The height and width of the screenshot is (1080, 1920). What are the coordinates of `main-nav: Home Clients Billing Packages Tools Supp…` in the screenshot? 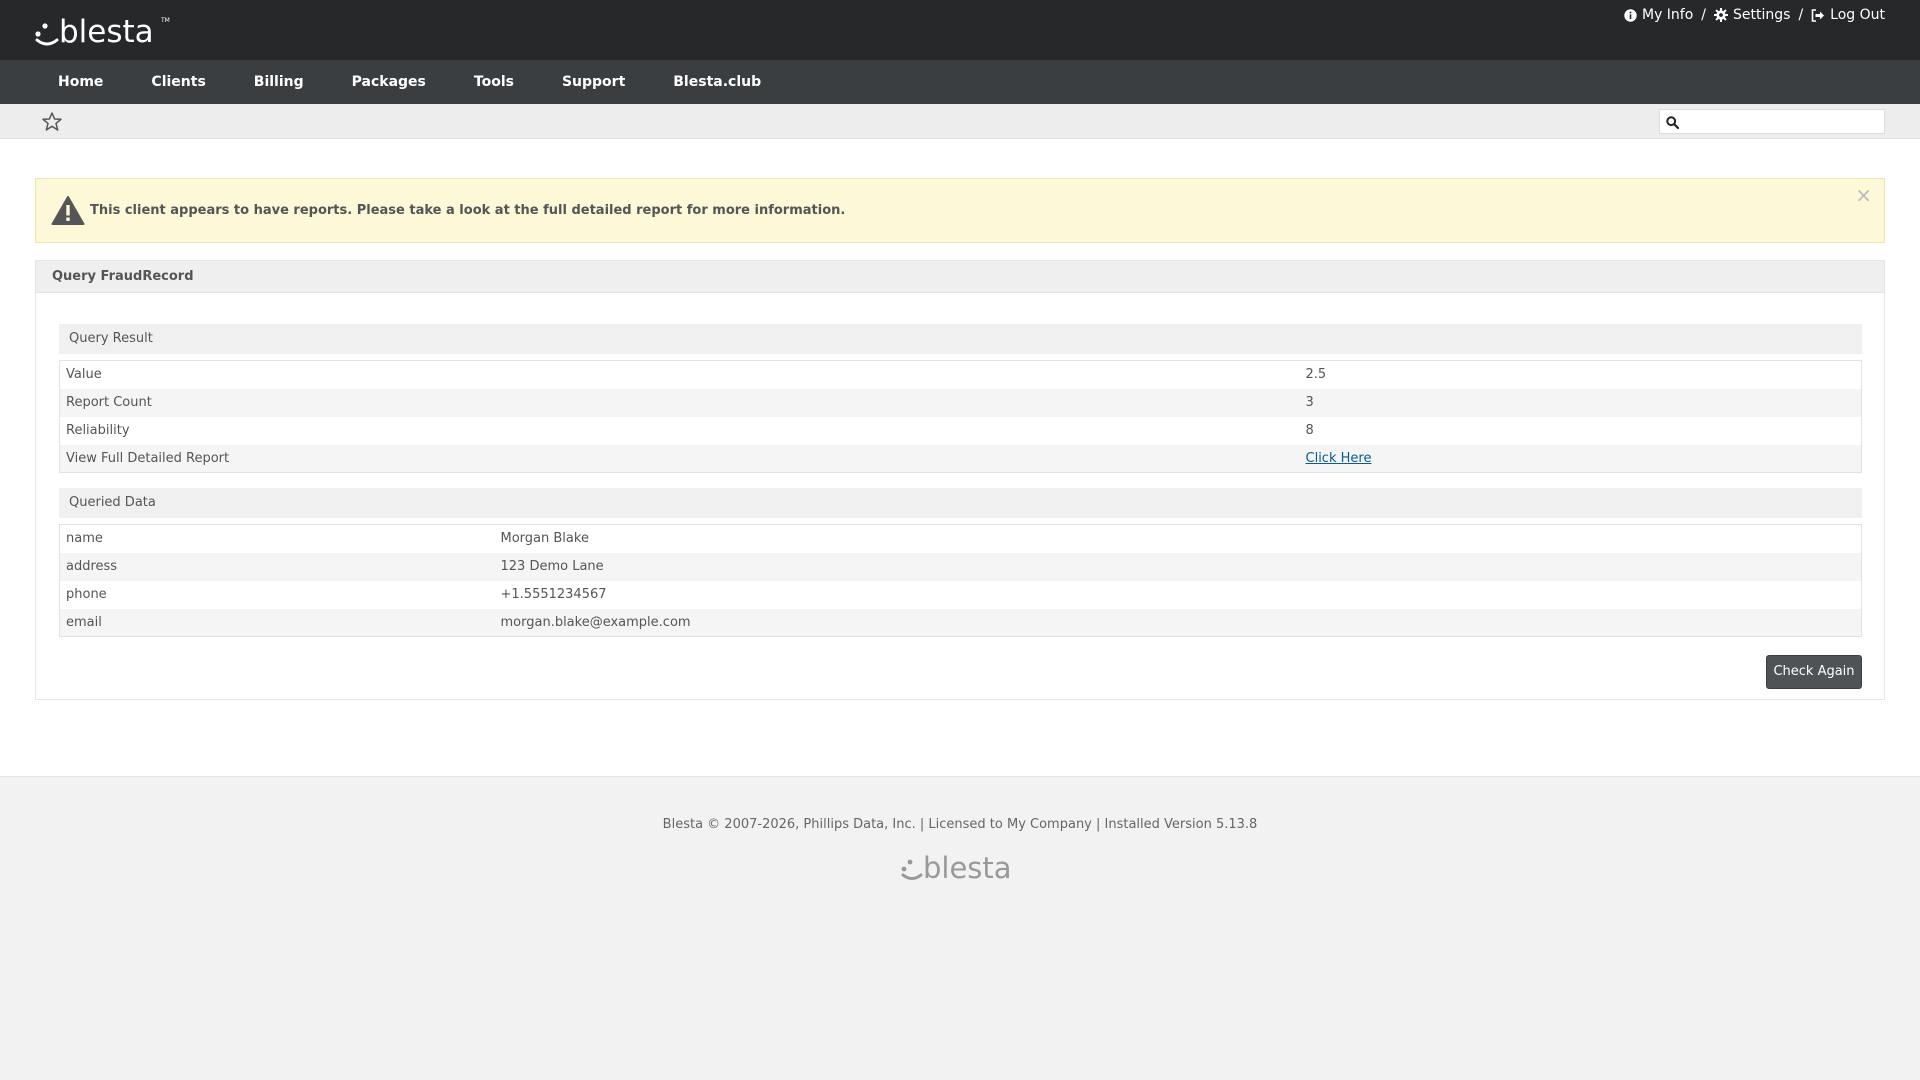 It's located at (960, 82).